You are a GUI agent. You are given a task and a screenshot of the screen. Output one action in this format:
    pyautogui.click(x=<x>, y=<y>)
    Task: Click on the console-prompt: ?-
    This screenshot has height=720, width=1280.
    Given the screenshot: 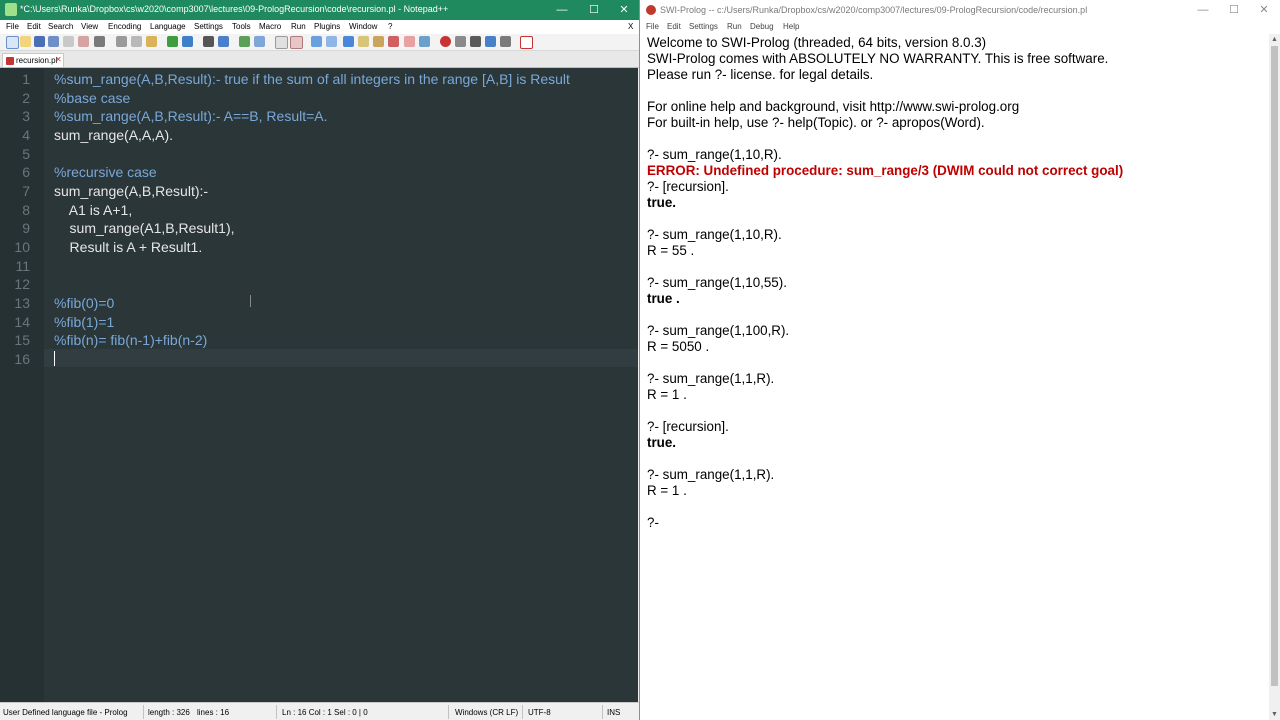 What is the action you would take?
    pyautogui.click(x=653, y=522)
    